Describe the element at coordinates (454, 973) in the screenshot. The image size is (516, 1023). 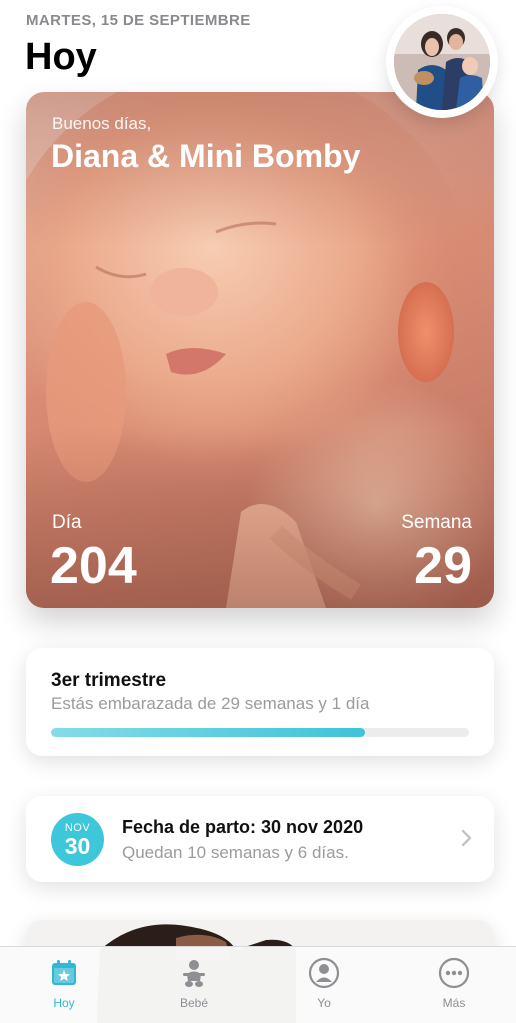
I see `more-icon` at that location.